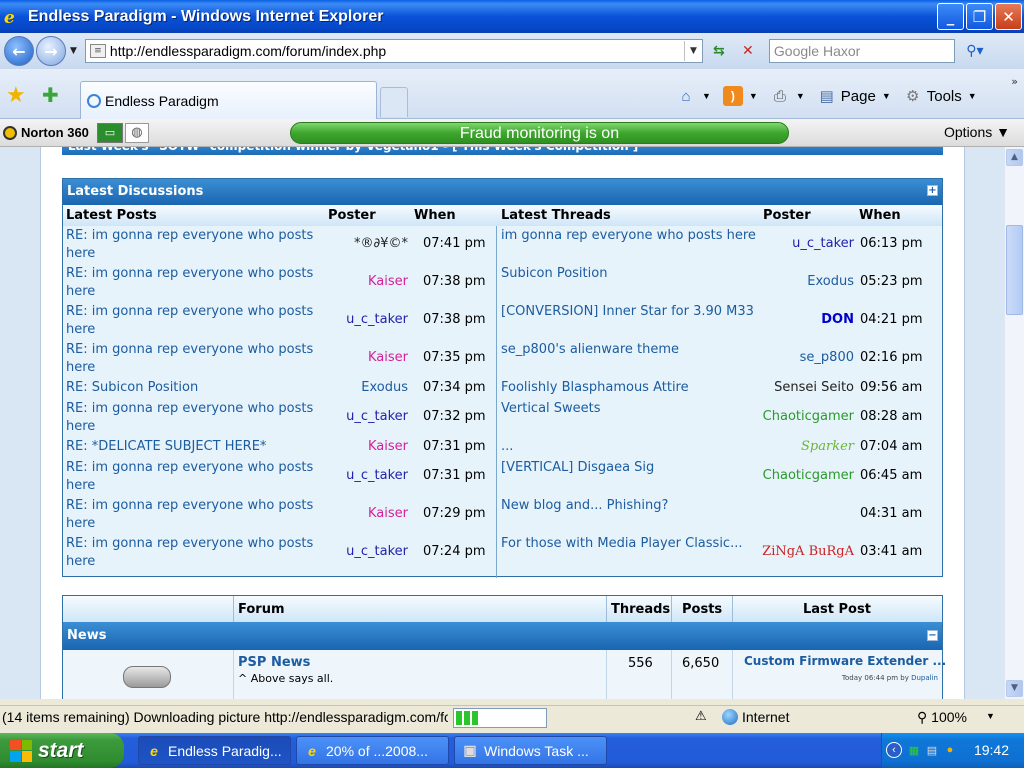 This screenshot has width=1024, height=768. What do you see at coordinates (765, 717) in the screenshot?
I see `security-zone: Internet` at bounding box center [765, 717].